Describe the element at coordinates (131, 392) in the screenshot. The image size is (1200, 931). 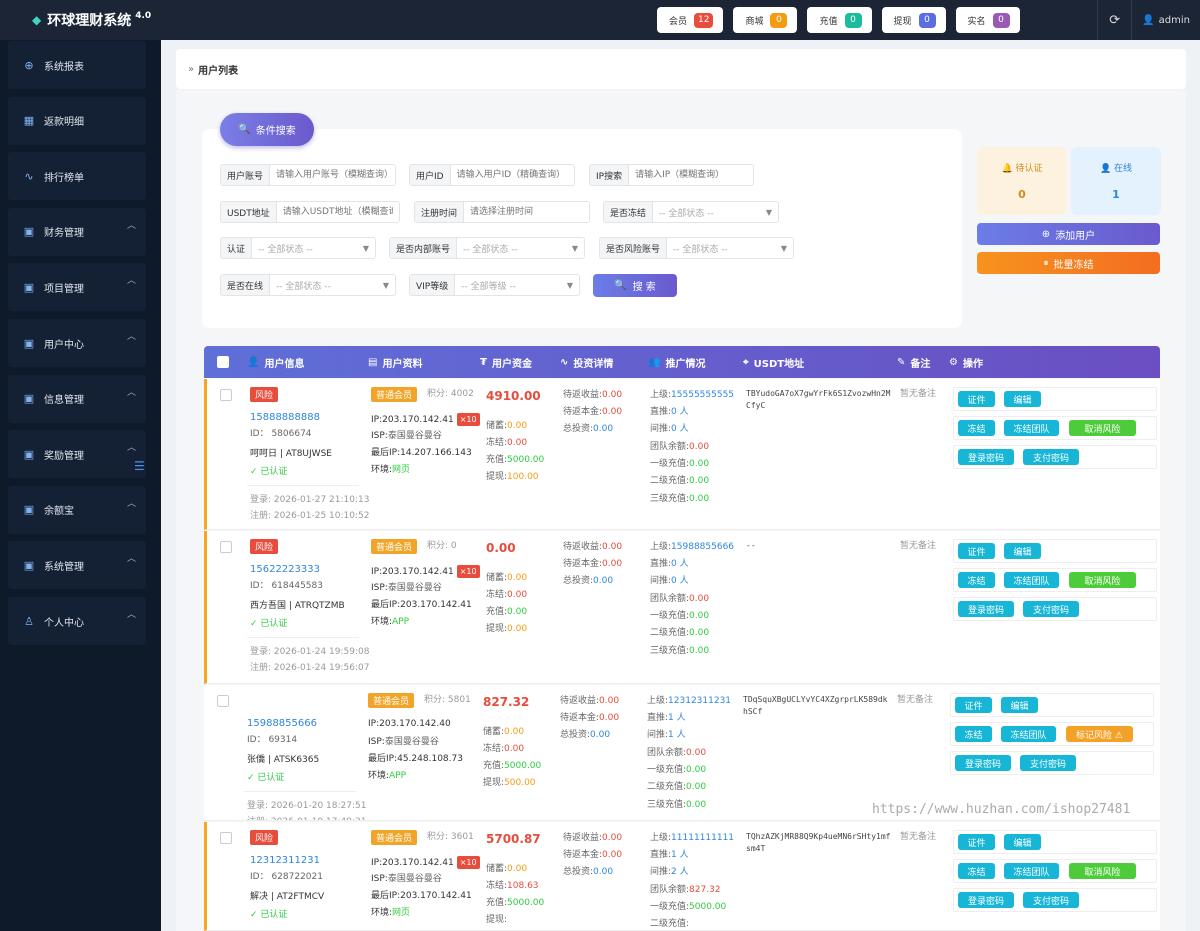
I see `chevron-up-icon: ︿` at that location.